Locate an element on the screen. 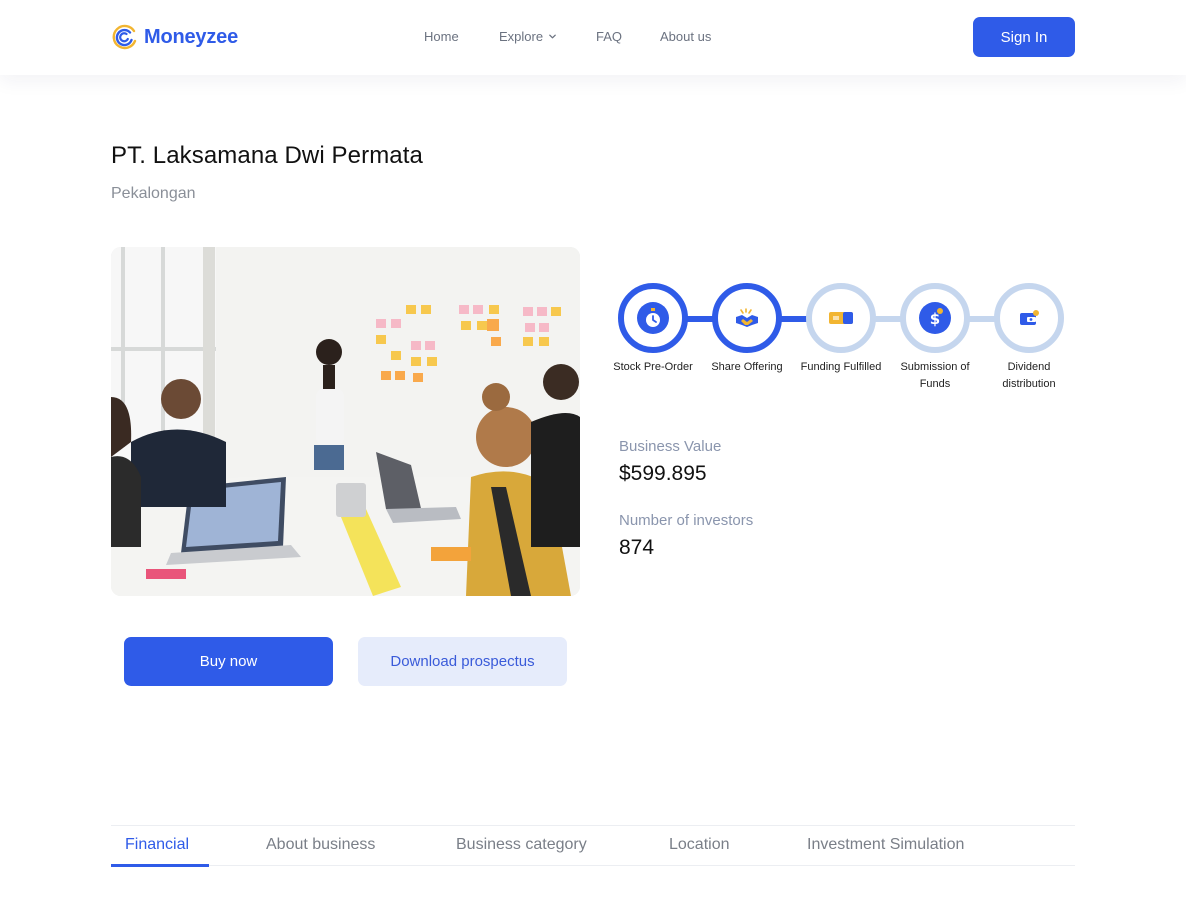 This screenshot has width=1186, height=914. step-submission-of-funds: $ Submission of Funds is located at coordinates (935, 338).